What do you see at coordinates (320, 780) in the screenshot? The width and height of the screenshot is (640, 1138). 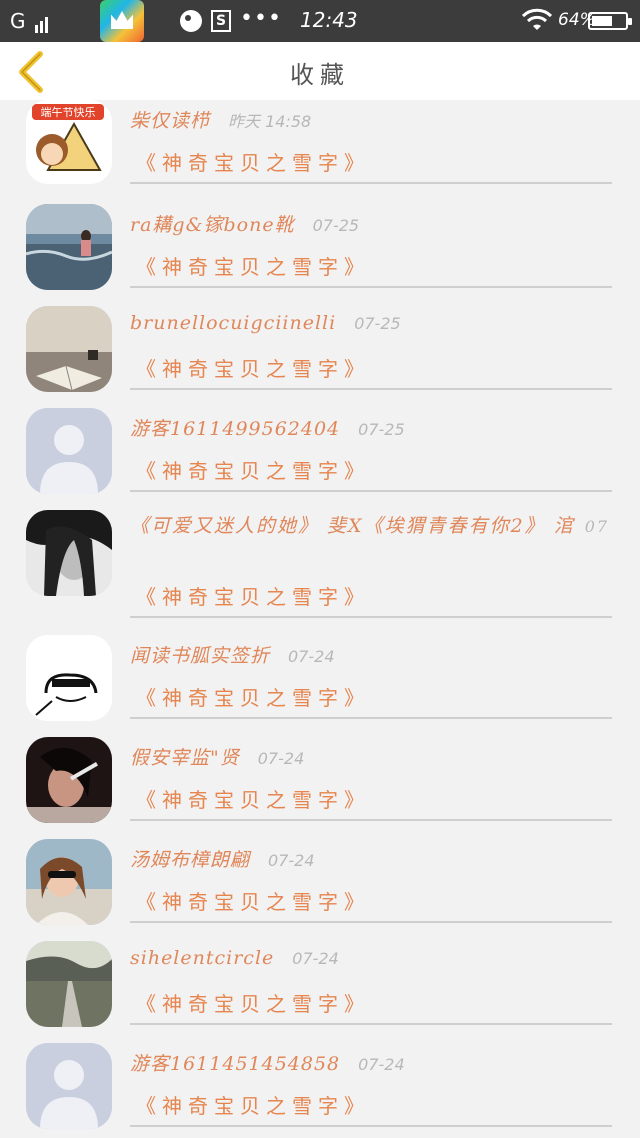 I see `list-item: 假安宰监"贤 07-24 《神奇宝贝之雪字》` at bounding box center [320, 780].